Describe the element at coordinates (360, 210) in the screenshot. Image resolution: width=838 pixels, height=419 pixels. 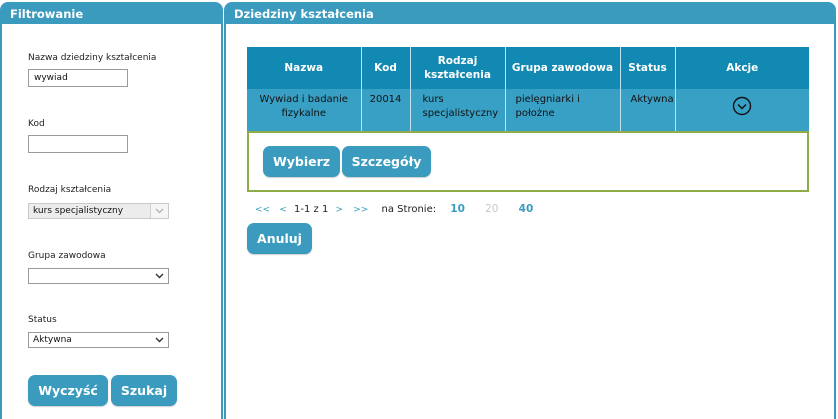
I see `last-page-link: >>` at that location.